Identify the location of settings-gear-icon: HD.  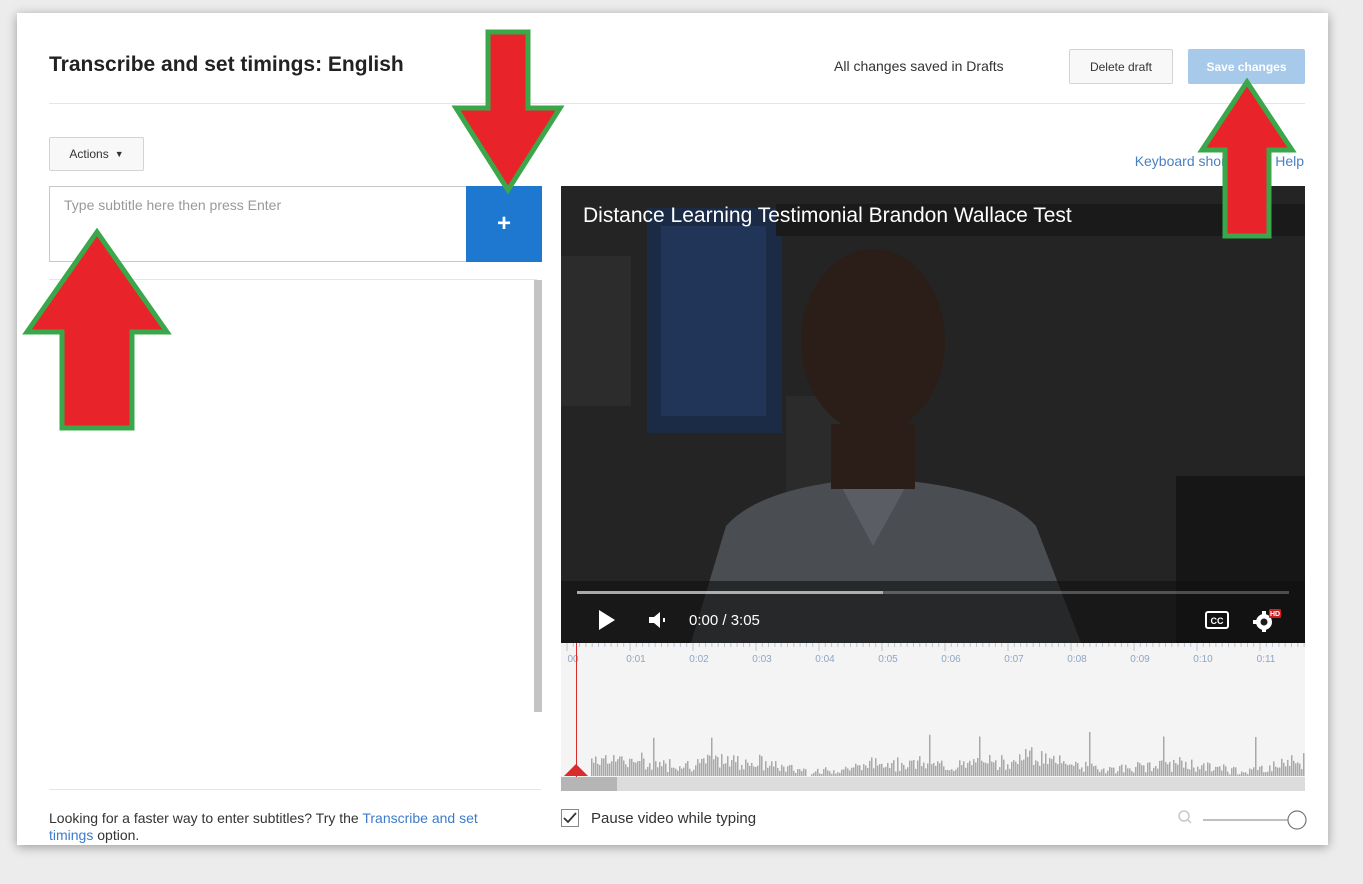
(1267, 620).